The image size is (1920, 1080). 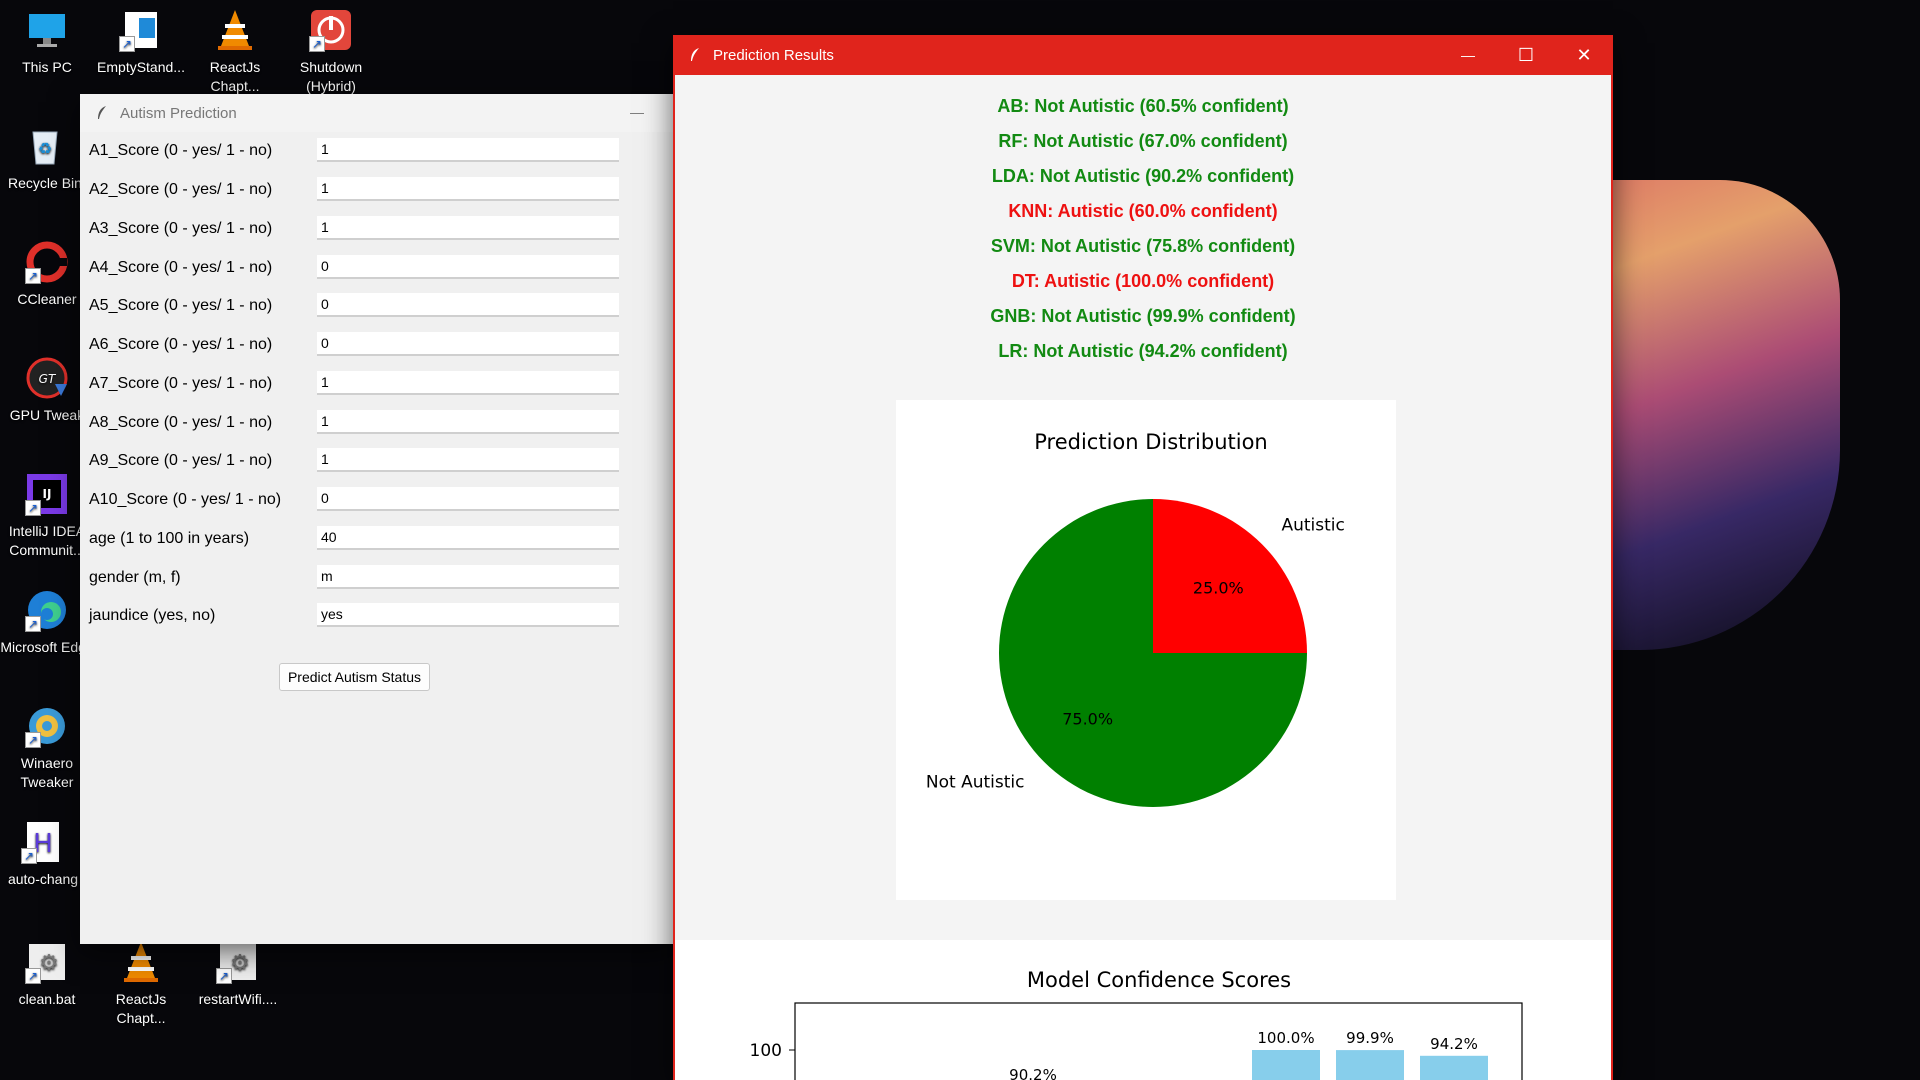 I want to click on pie-chart-title: Prediction Distribution, so click(x=1151, y=442).